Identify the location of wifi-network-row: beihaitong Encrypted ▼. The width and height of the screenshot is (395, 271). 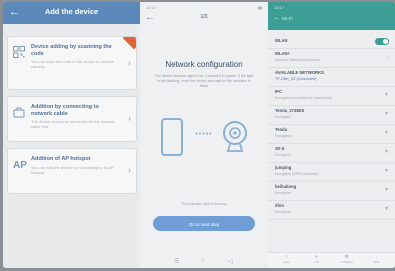
(331, 191).